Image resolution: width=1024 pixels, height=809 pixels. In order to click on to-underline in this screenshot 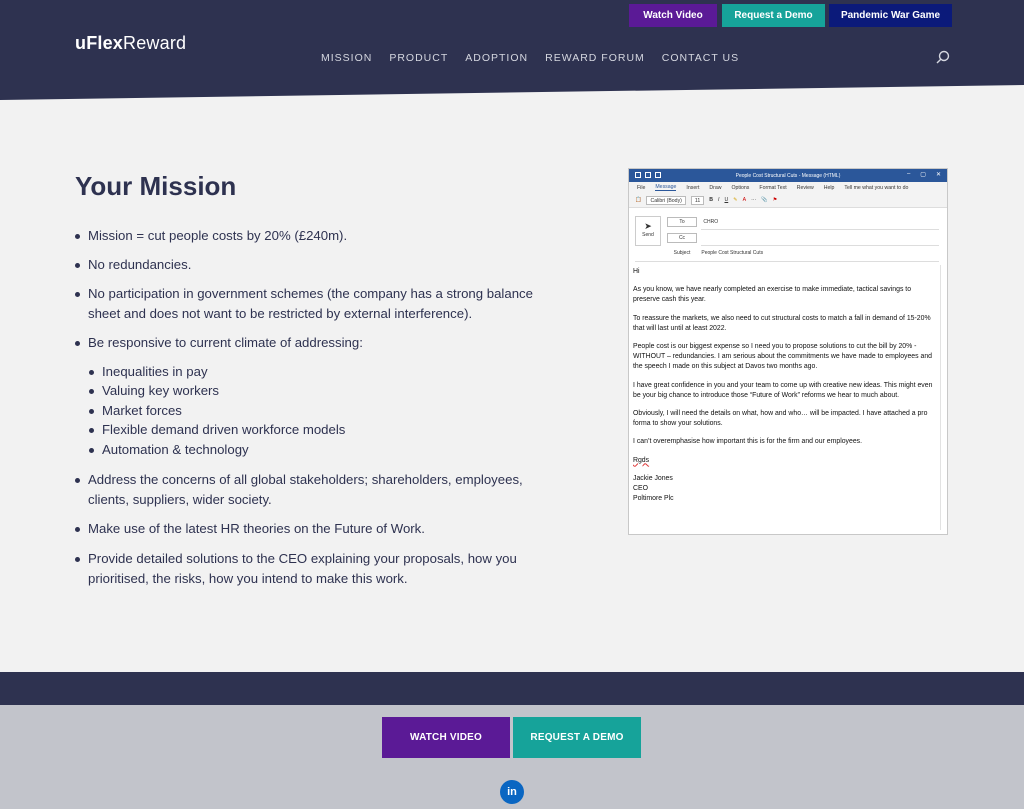, I will do `click(820, 229)`.